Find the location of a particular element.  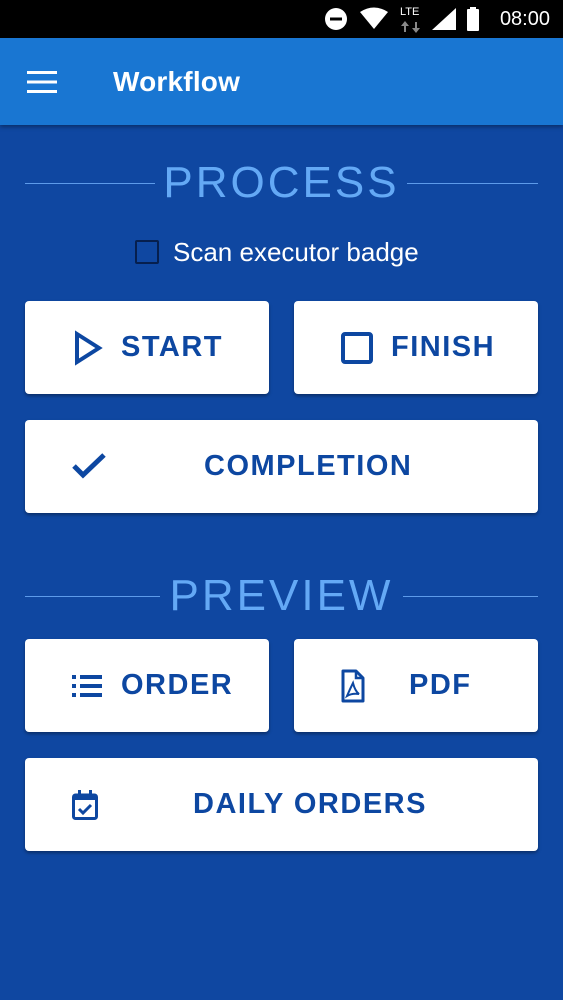

order-button: ORDER is located at coordinates (147, 685).